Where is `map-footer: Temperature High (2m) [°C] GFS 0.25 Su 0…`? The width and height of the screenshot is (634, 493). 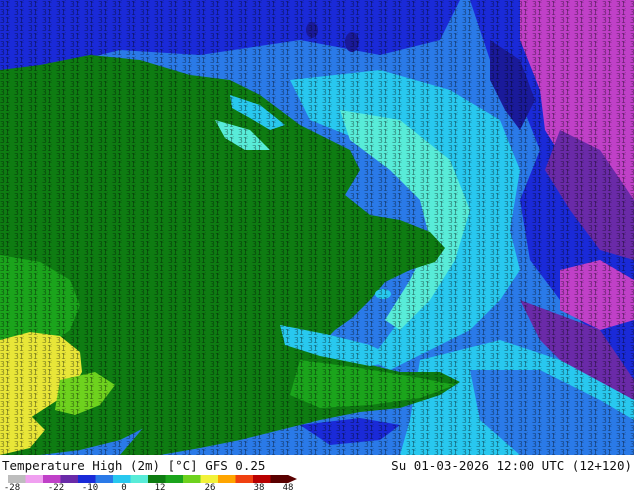
map-footer: Temperature High (2m) [°C] GFS 0.25 Su 0… is located at coordinates (317, 474).